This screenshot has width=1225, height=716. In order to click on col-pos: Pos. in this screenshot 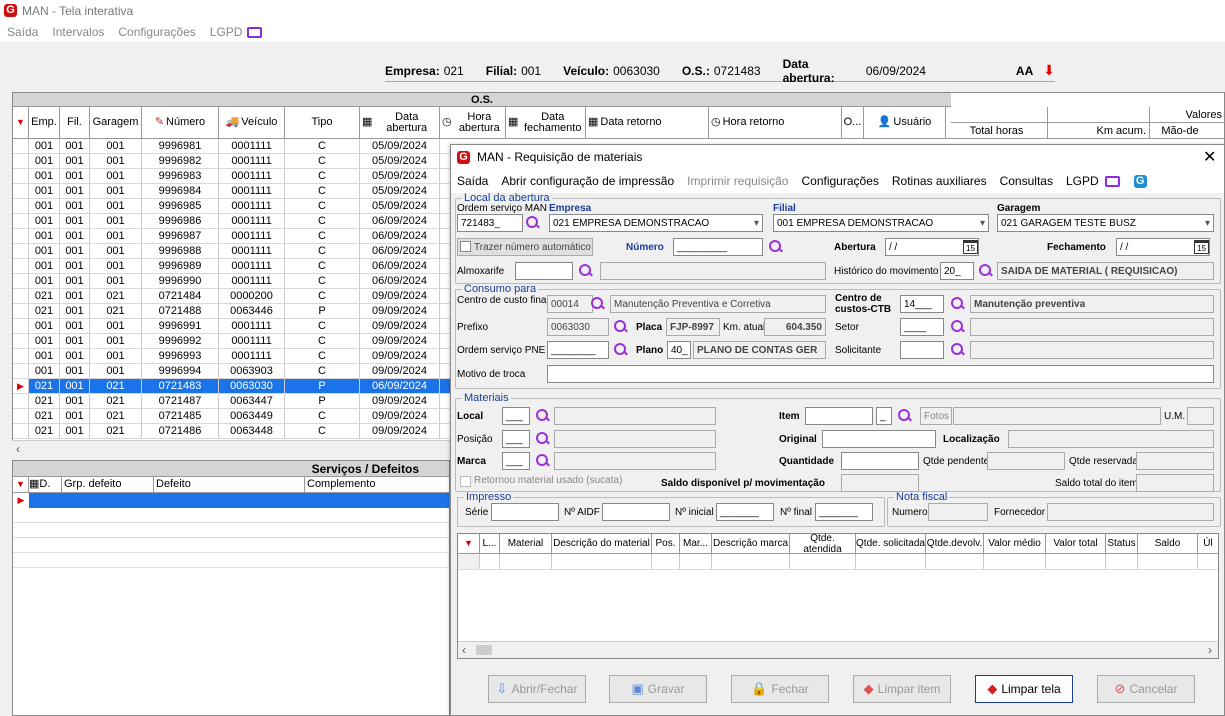, I will do `click(666, 543)`.